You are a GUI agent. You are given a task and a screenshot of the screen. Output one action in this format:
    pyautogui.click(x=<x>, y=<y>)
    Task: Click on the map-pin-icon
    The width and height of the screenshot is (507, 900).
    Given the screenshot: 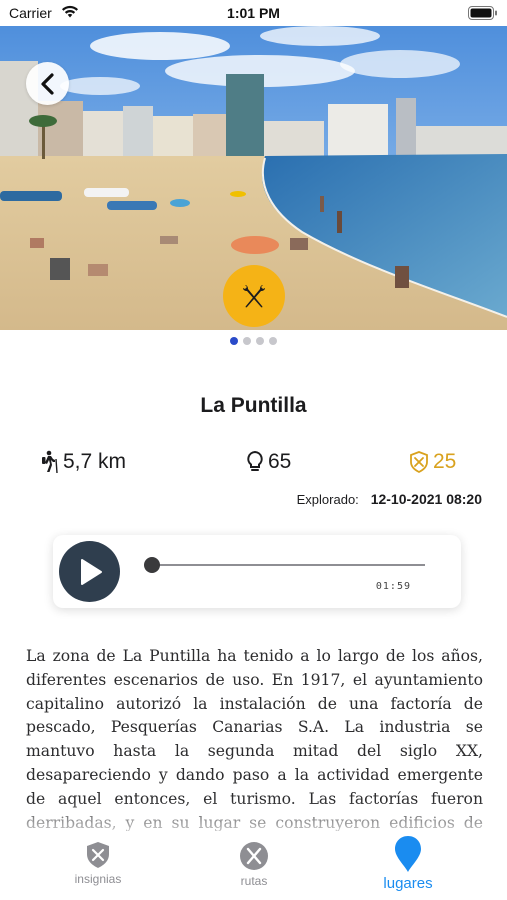 What is the action you would take?
    pyautogui.click(x=408, y=854)
    